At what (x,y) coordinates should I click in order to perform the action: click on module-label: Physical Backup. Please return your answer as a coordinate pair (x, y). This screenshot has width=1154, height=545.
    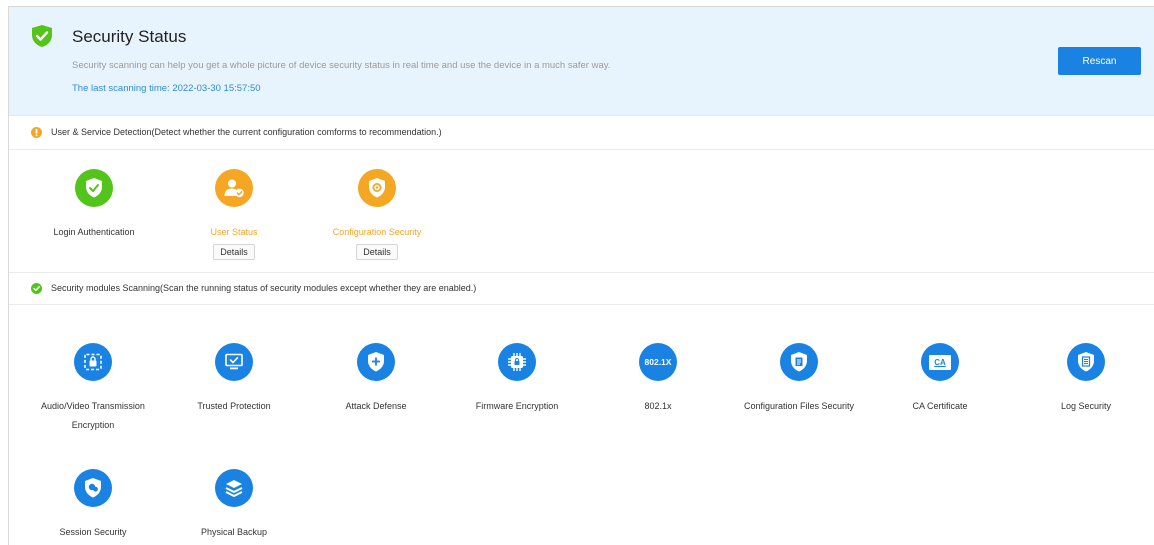
    Looking at the image, I should click on (234, 532).